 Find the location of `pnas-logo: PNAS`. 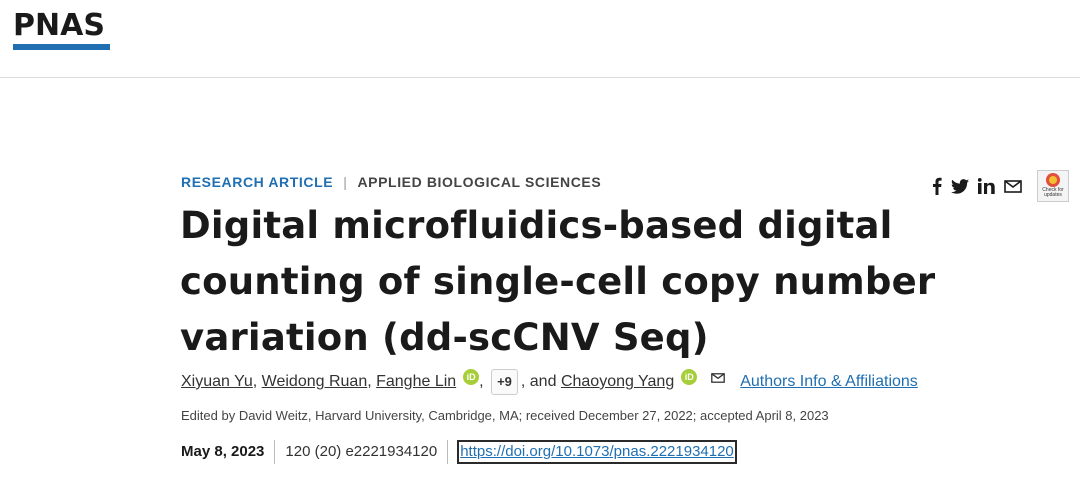

pnas-logo: PNAS is located at coordinates (61, 29).